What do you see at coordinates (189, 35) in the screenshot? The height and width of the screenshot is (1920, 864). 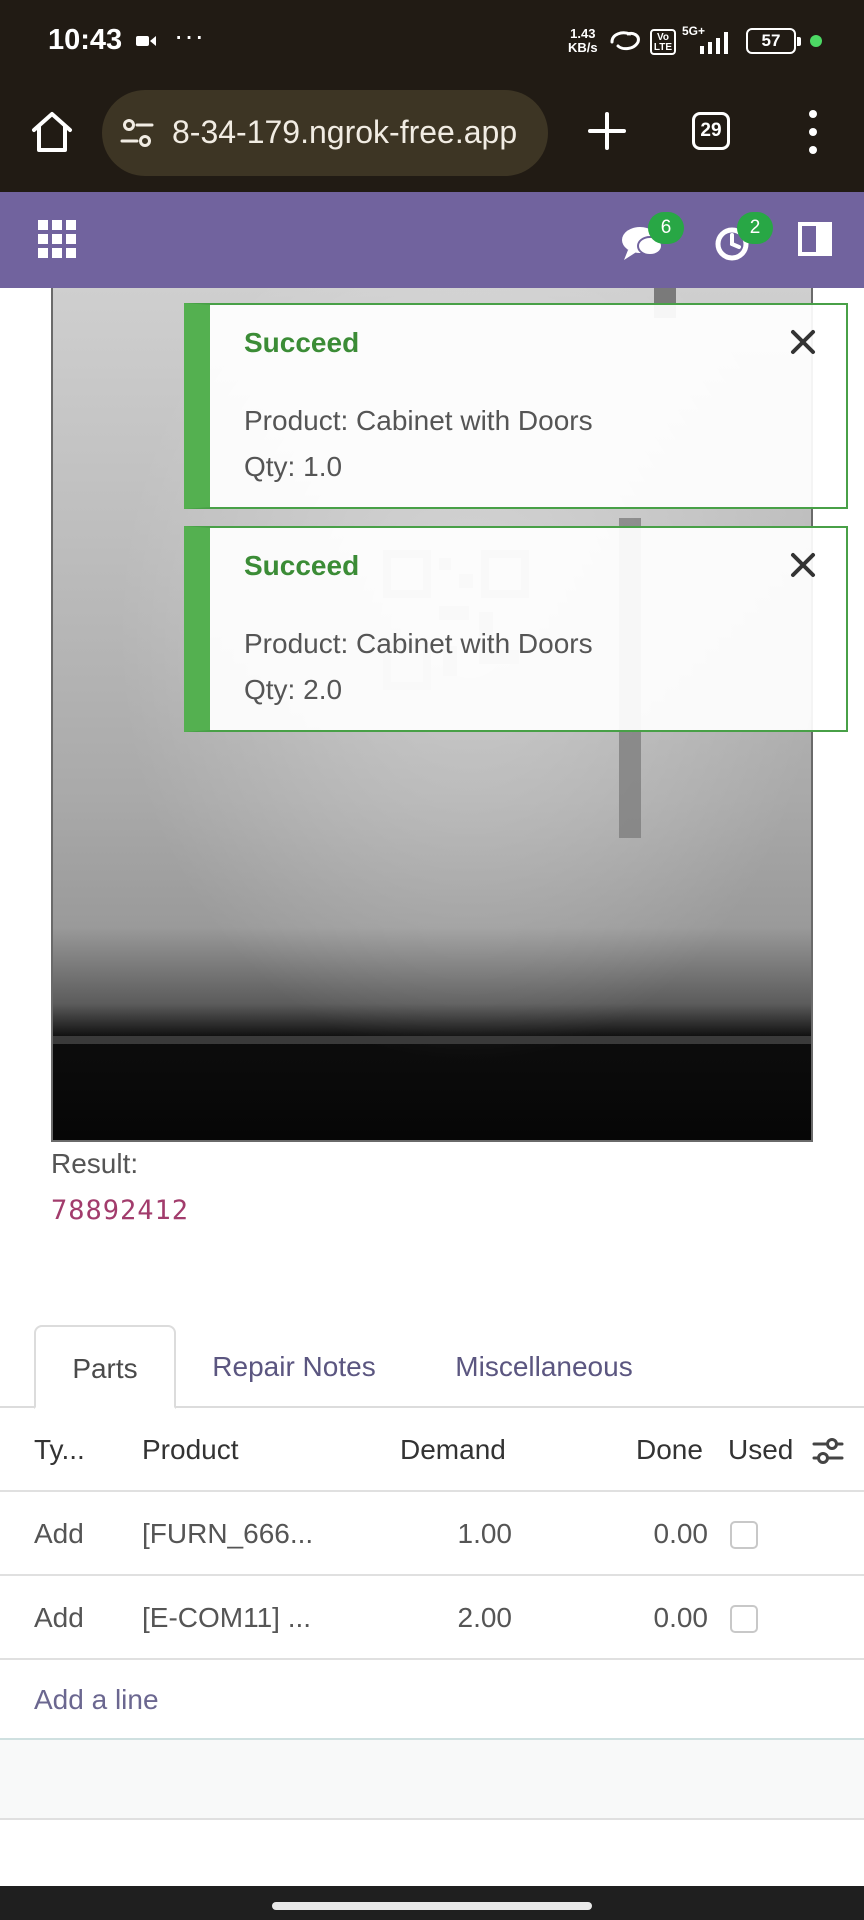 I see `notification-more-icon: ···` at bounding box center [189, 35].